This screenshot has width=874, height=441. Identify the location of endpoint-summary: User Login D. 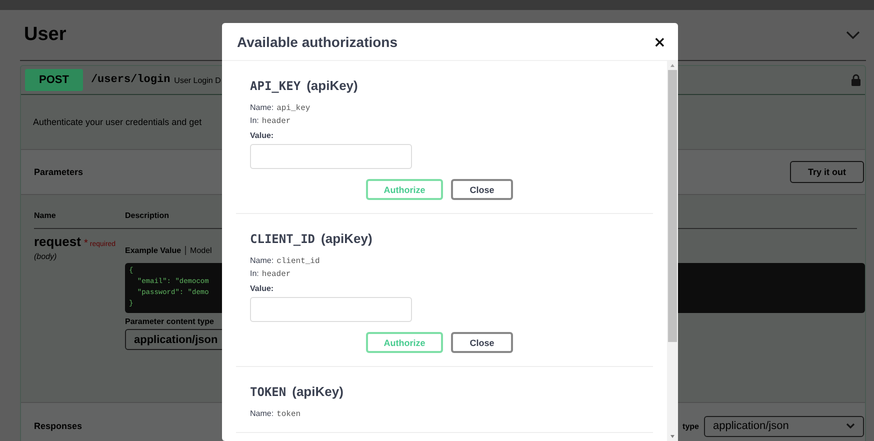
(197, 80).